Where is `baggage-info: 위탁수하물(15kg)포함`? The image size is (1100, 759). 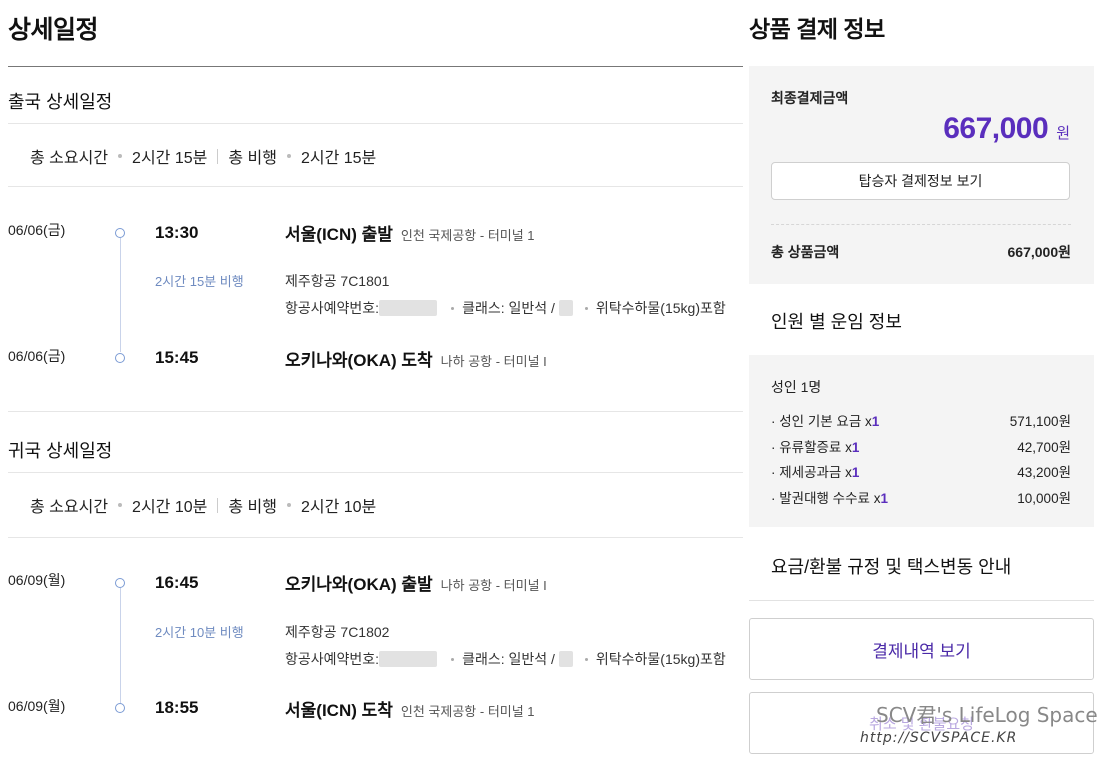 baggage-info: 위탁수하물(15kg)포함 is located at coordinates (660, 308).